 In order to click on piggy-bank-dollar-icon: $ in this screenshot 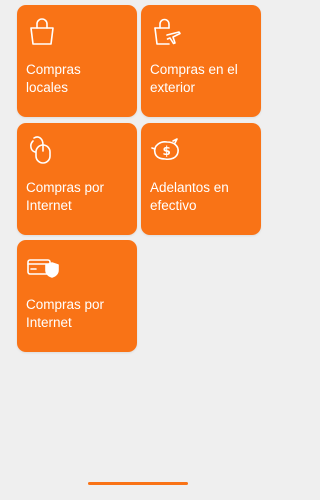, I will do `click(166, 150)`.